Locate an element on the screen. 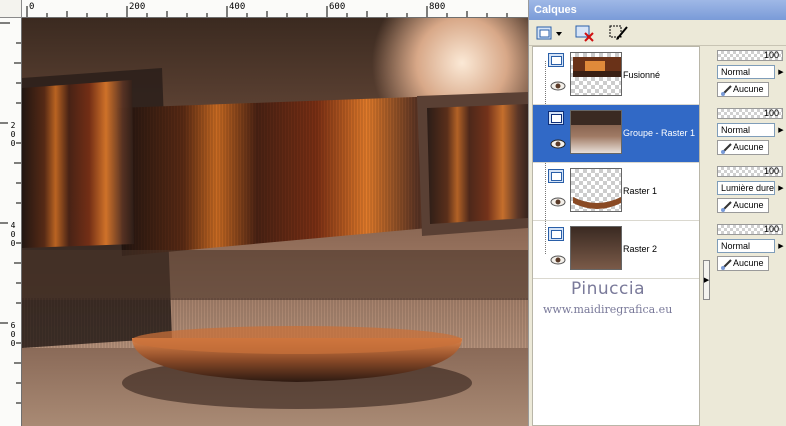 The height and width of the screenshot is (426, 786). layer-name: Fusionné is located at coordinates (642, 75).